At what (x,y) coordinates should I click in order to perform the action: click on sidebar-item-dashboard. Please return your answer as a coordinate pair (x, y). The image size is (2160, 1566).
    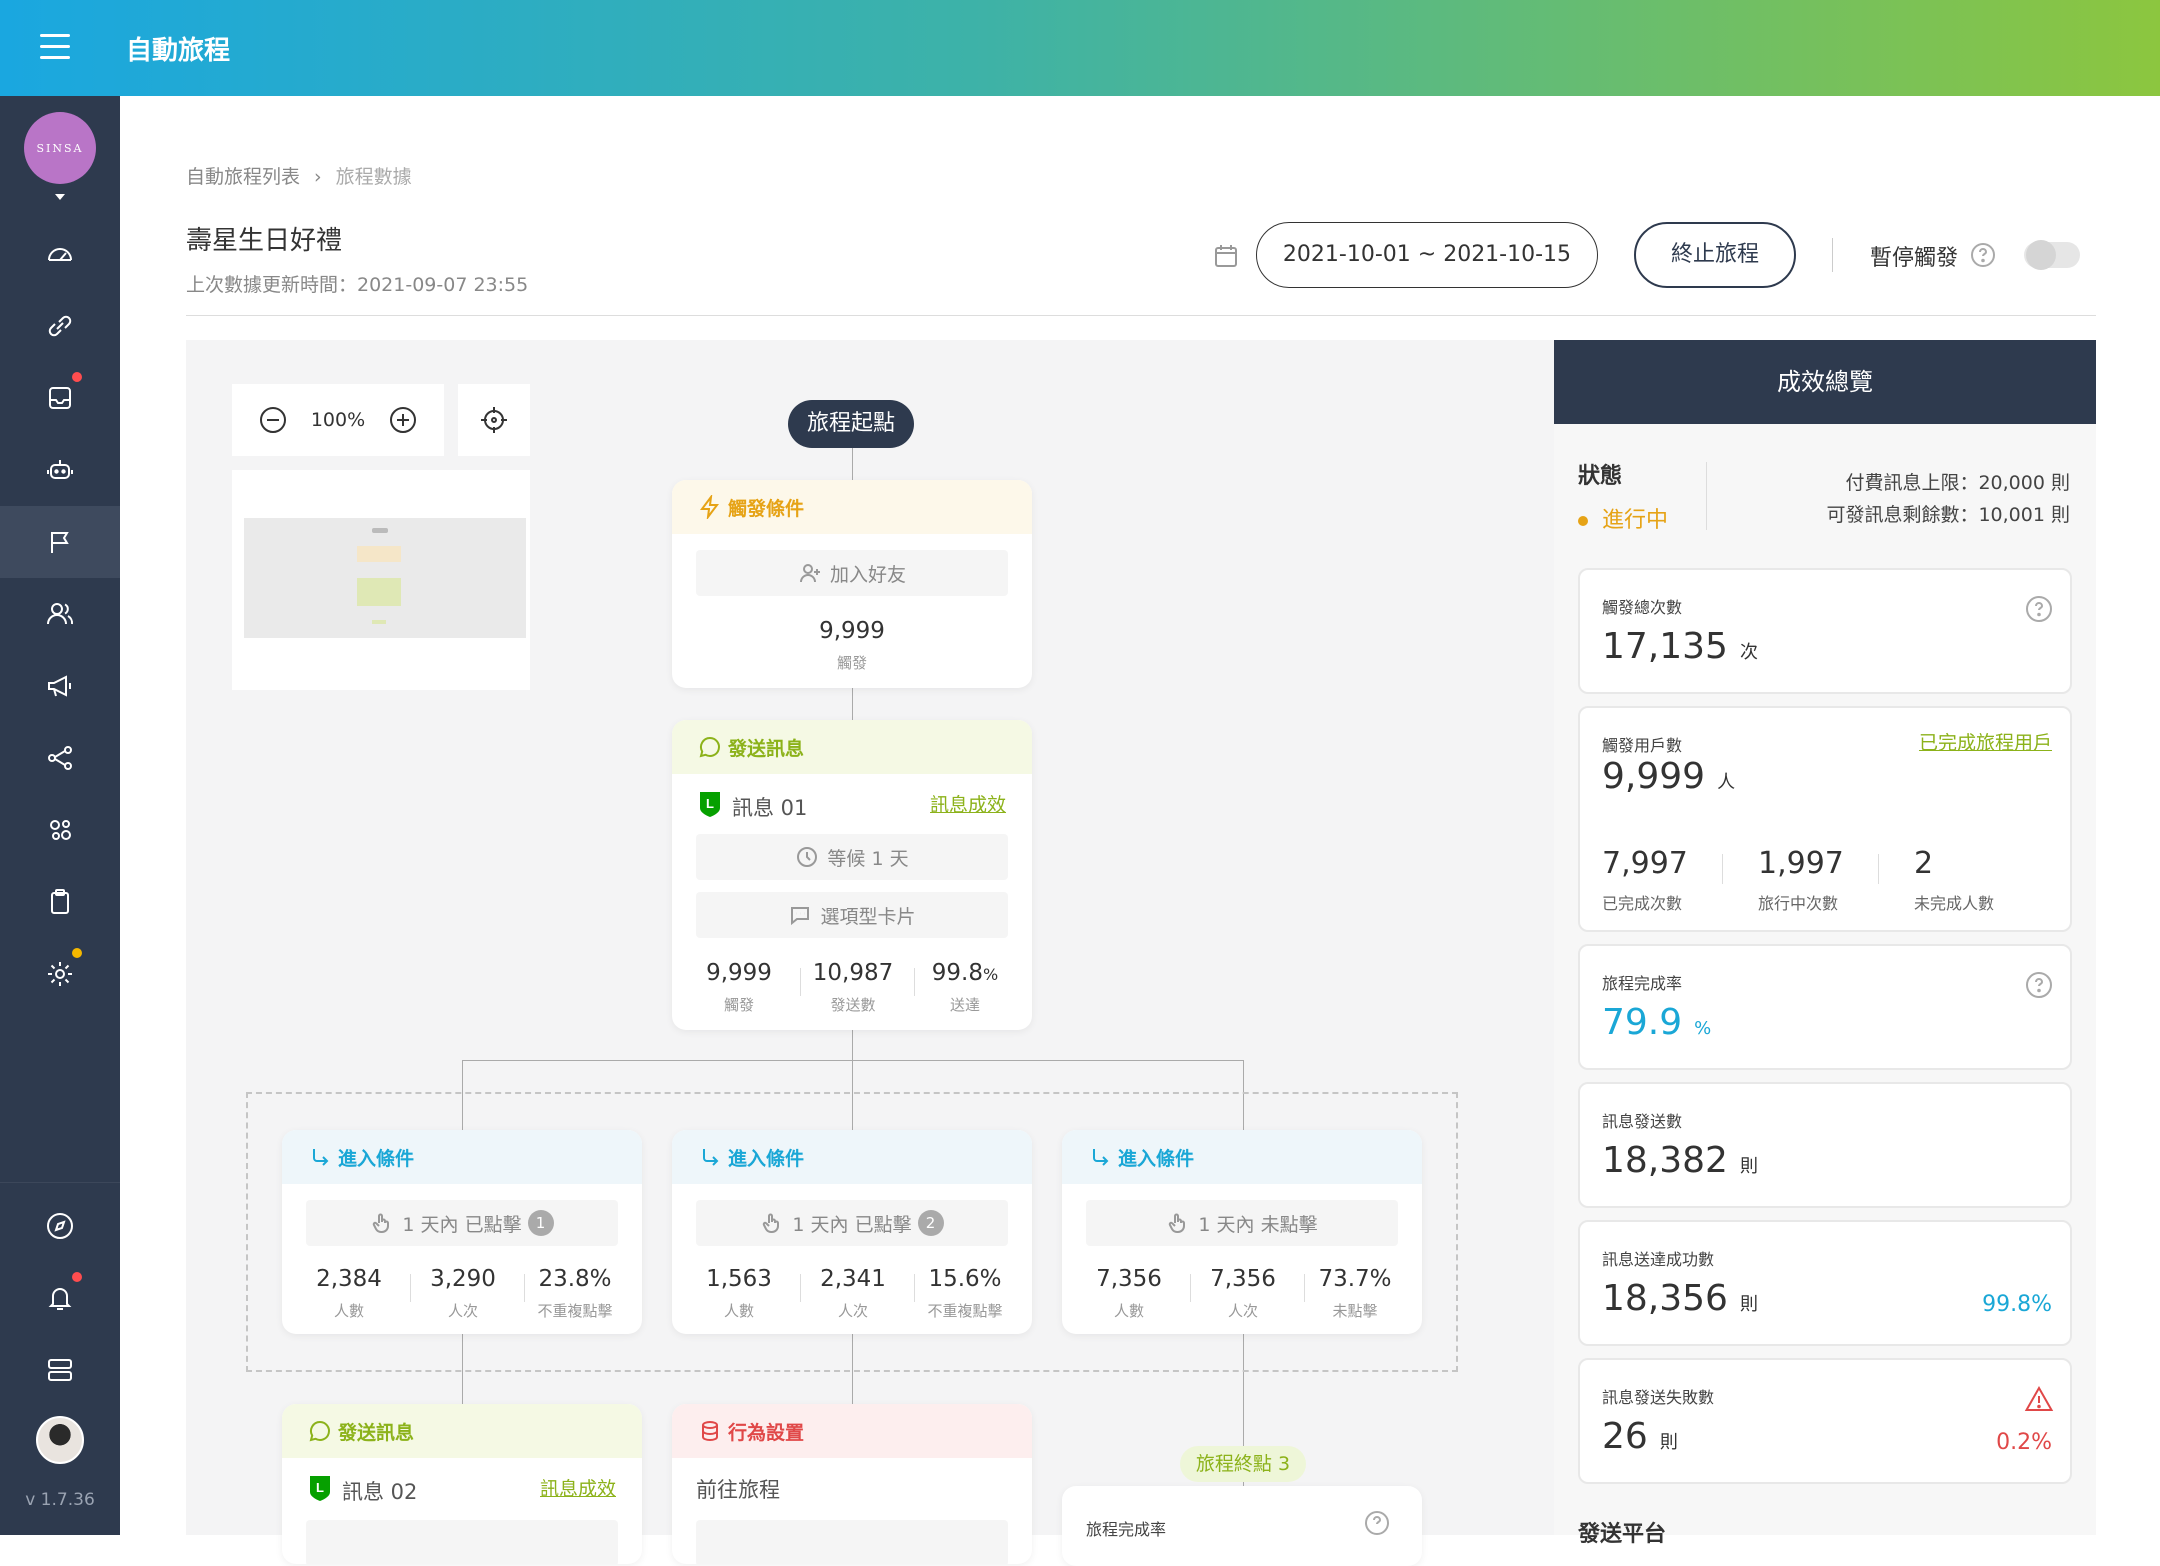
    Looking at the image, I should click on (60, 254).